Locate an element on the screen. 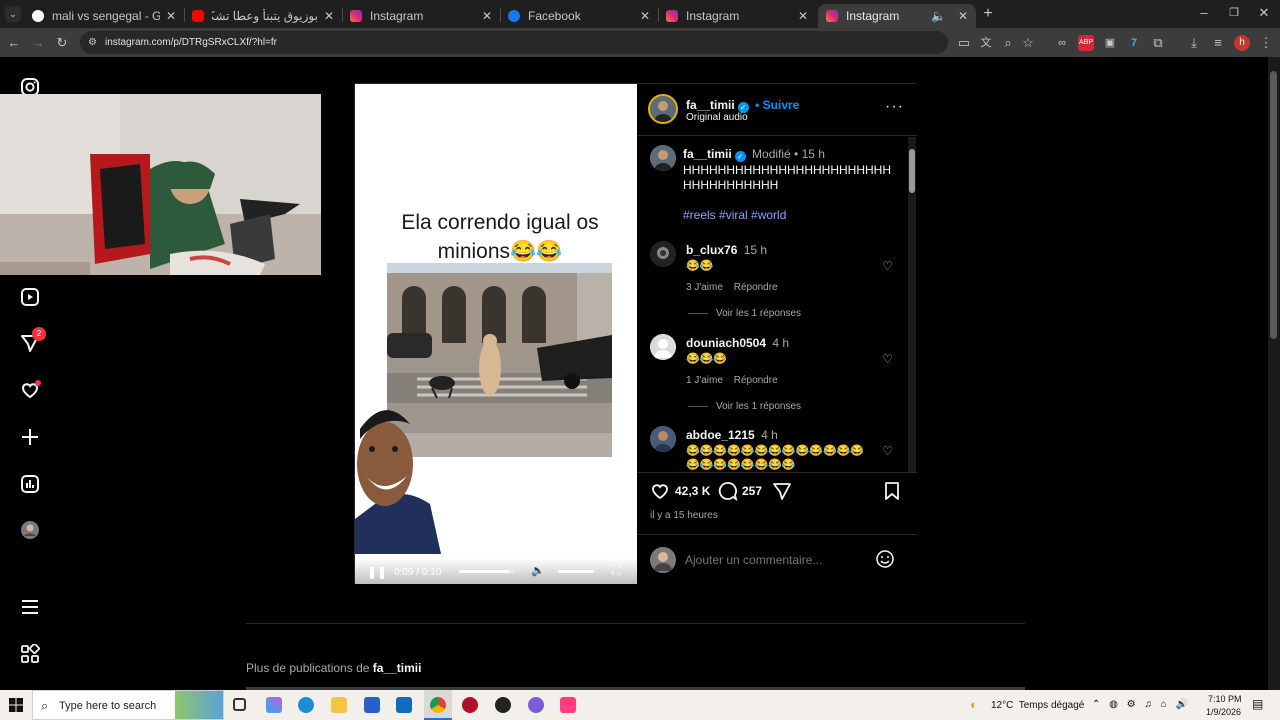 The height and width of the screenshot is (720, 1280). reels-icon is located at coordinates (30, 297).